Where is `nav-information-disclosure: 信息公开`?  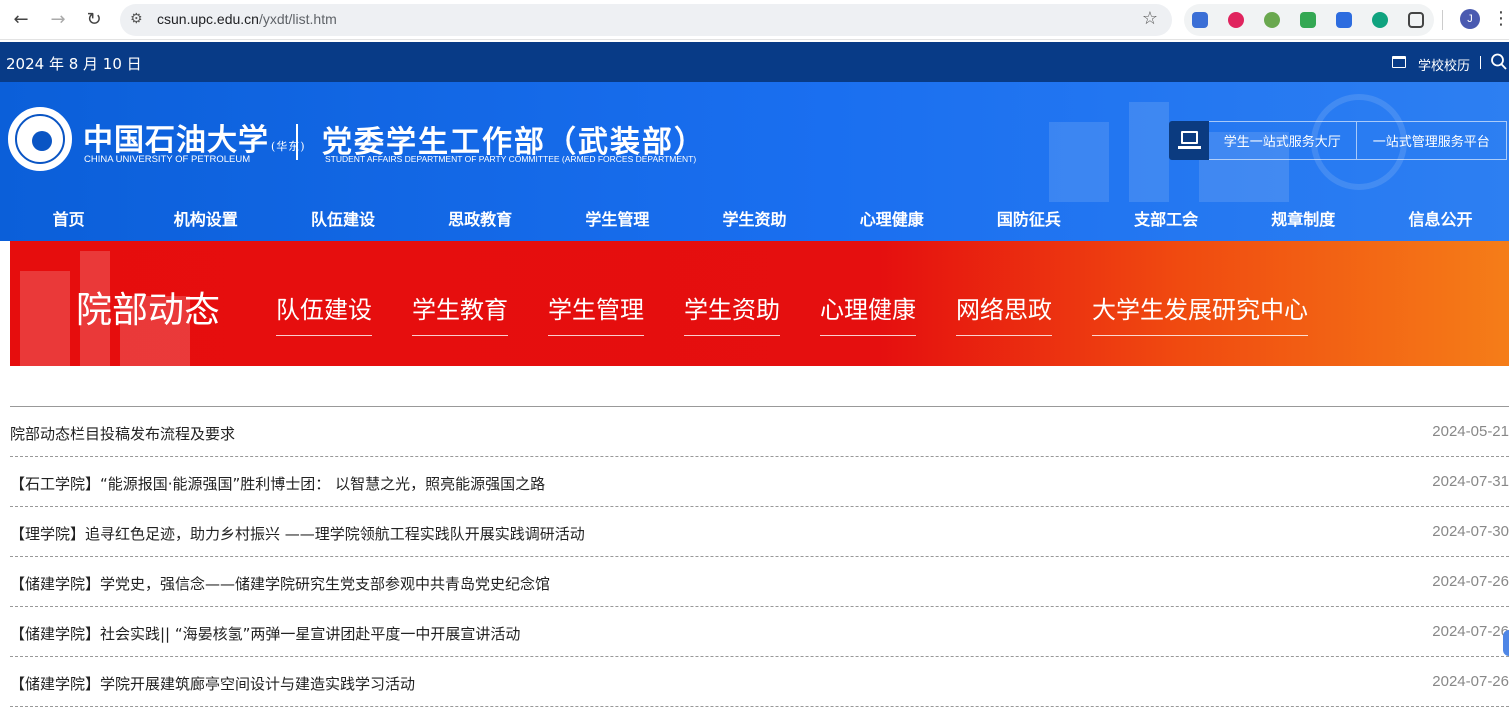
nav-information-disclosure: 信息公开 is located at coordinates (1440, 219).